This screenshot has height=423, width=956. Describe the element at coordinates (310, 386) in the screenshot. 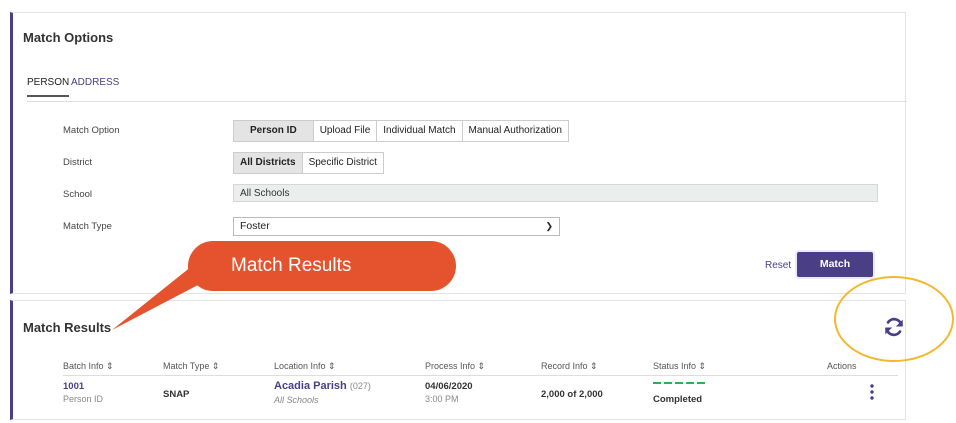

I see `location-link: Acadia Parish` at that location.